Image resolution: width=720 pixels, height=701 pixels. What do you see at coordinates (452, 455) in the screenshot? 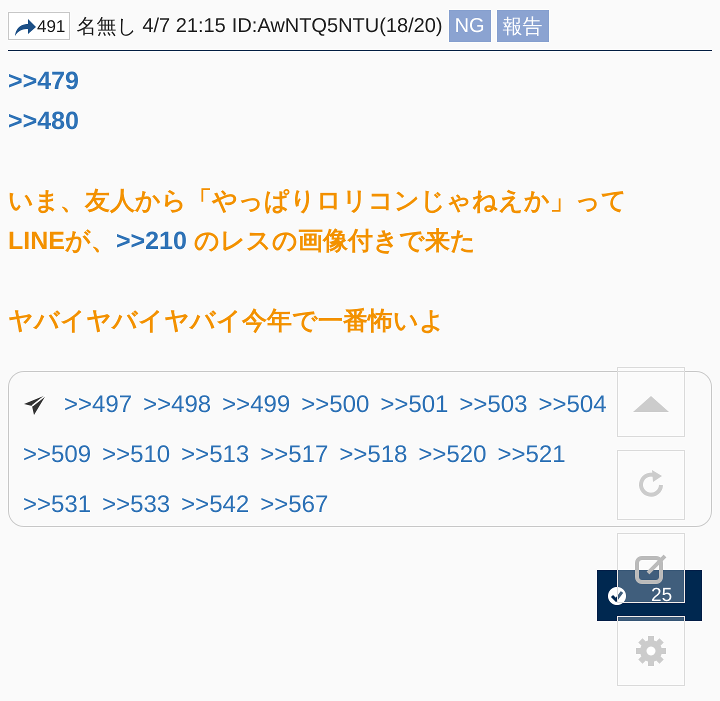
I see `reply-link: >>520` at bounding box center [452, 455].